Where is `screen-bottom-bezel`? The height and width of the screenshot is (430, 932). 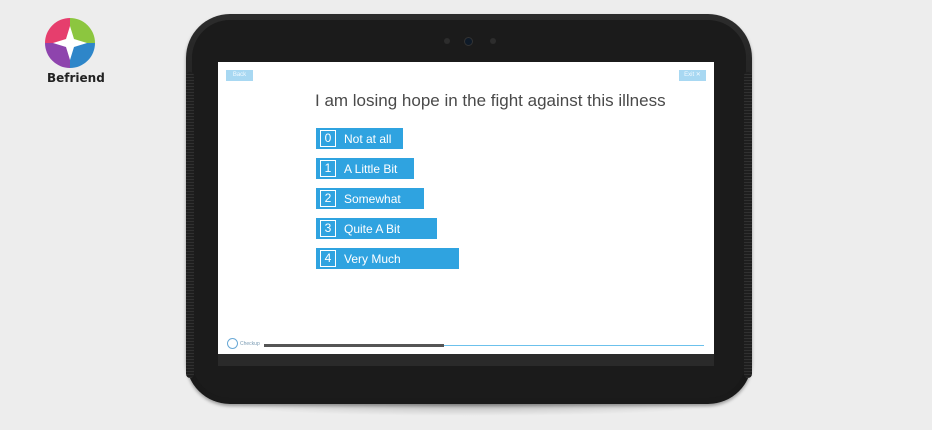
screen-bottom-bezel is located at coordinates (466, 360).